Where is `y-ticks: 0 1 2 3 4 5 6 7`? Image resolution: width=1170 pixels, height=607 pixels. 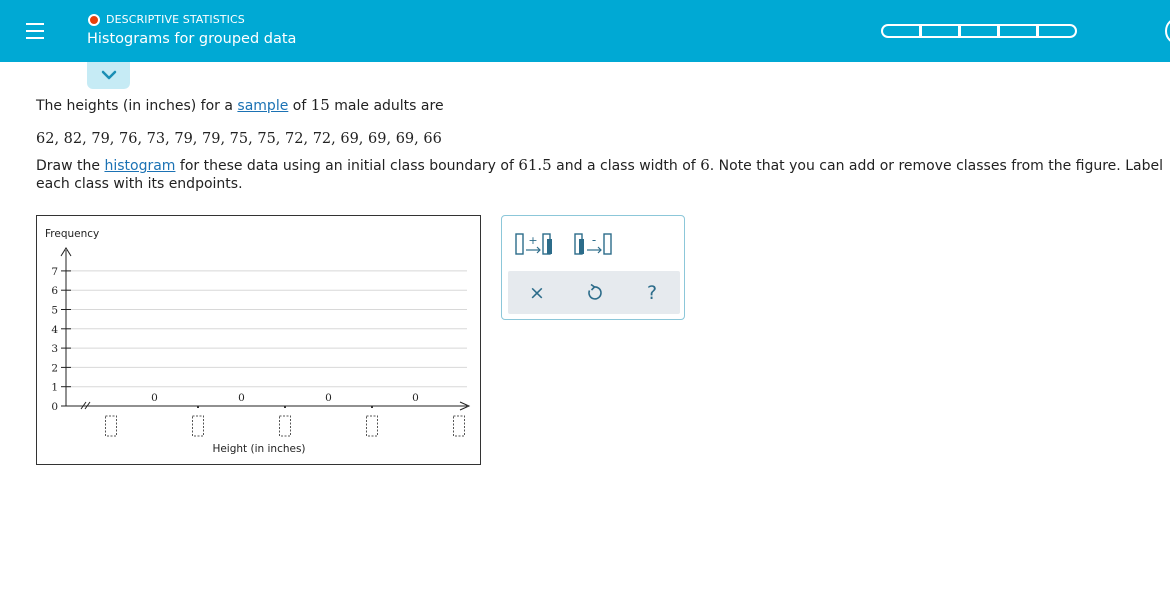 y-ticks: 0 1 2 3 4 5 6 7 is located at coordinates (61, 339).